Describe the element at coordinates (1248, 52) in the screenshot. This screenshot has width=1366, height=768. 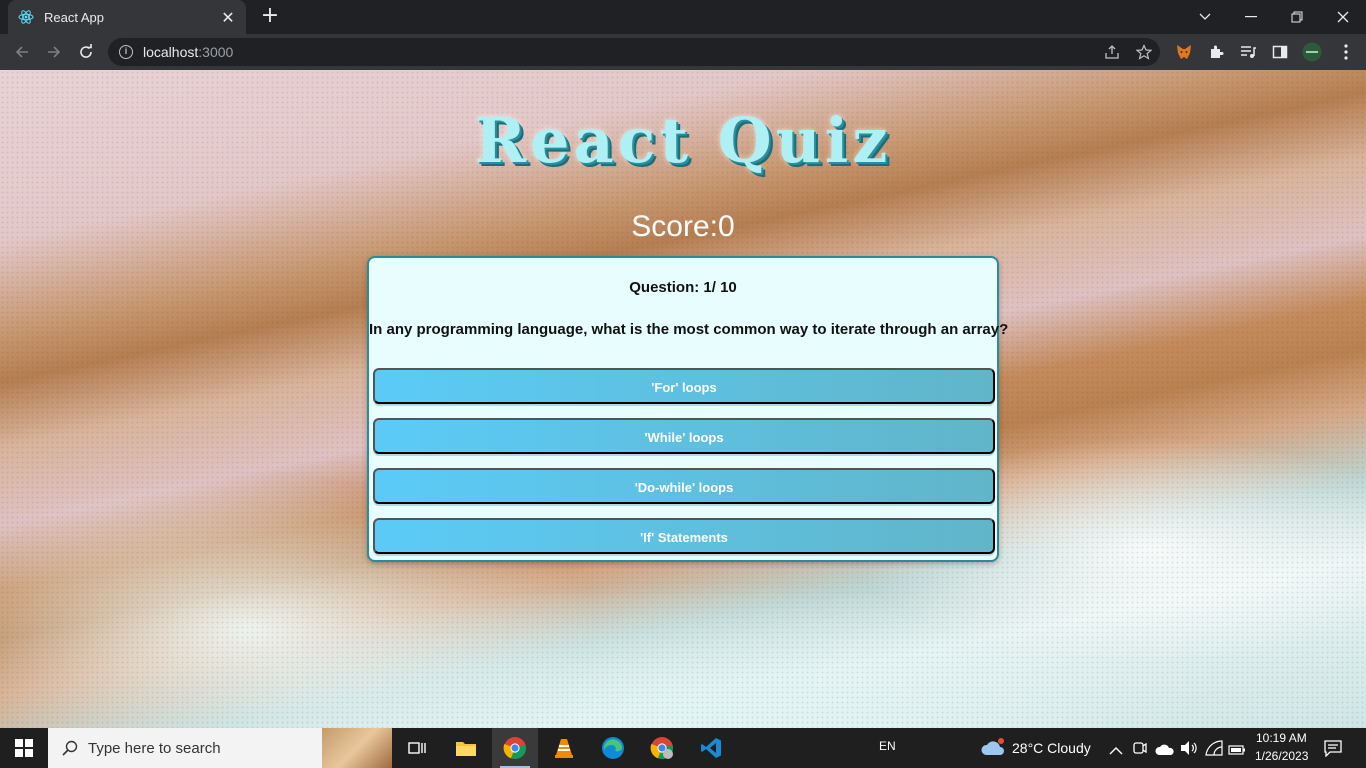
I see `media-queue-icon` at that location.